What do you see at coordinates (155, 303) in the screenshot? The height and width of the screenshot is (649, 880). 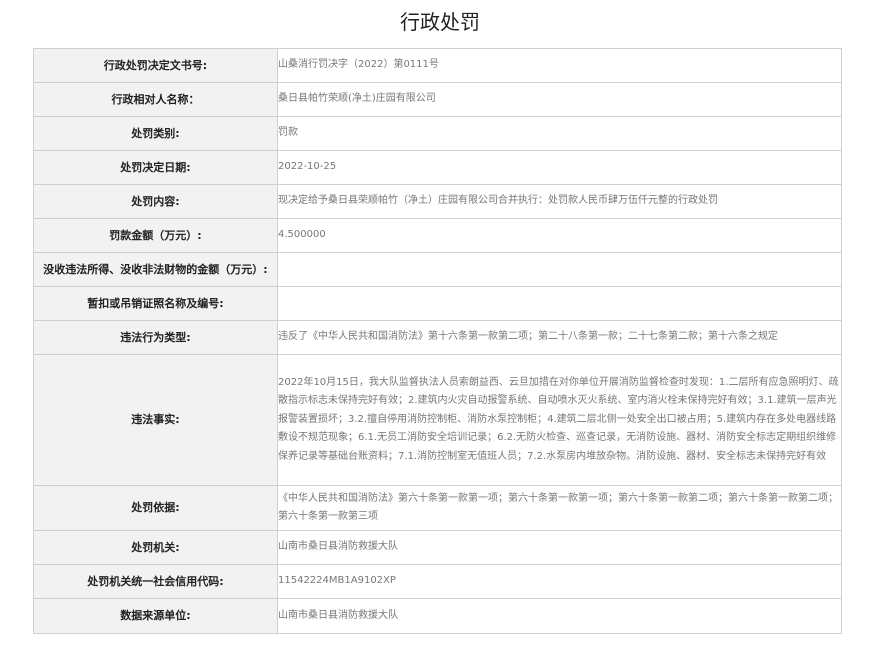 I see `license-revocation-label: 暂扣或吊销证照名称及编号:` at bounding box center [155, 303].